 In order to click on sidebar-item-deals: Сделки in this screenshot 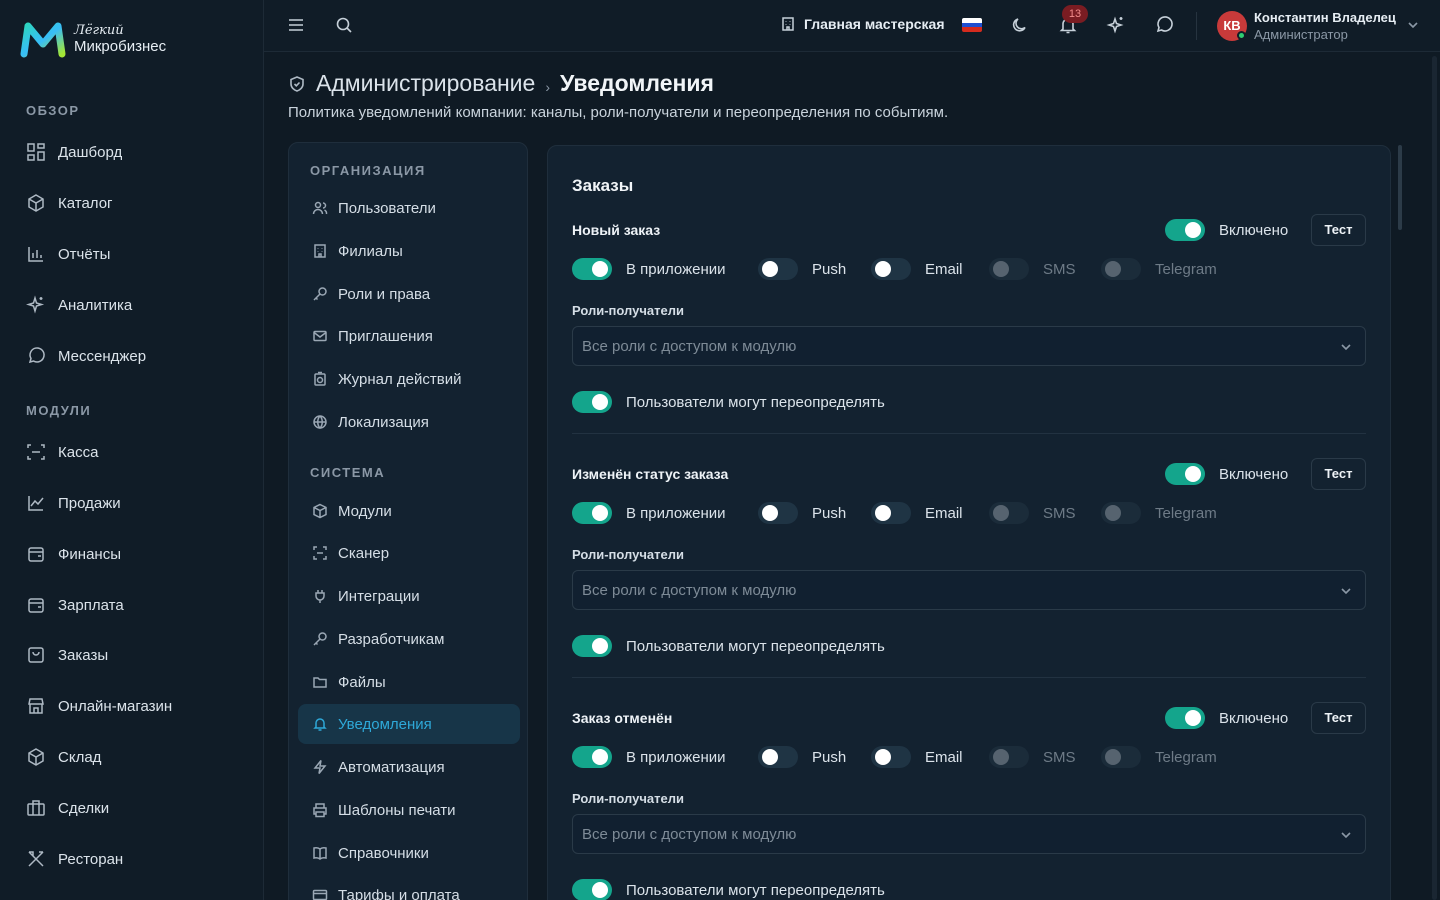, I will do `click(67, 808)`.